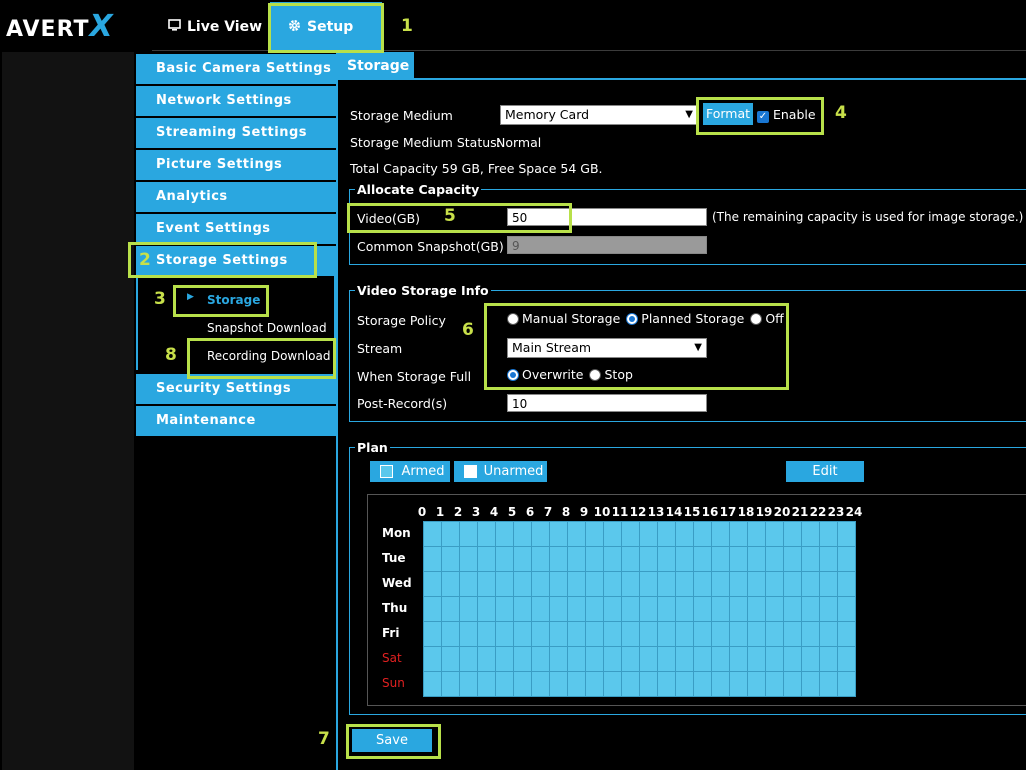 Image resolution: width=1026 pixels, height=770 pixels. I want to click on tab-storage: Storage, so click(376, 66).